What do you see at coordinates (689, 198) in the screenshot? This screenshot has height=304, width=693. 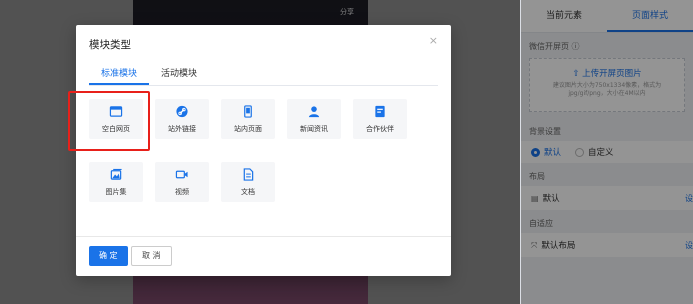 I see `layout-settings-link: 设` at bounding box center [689, 198].